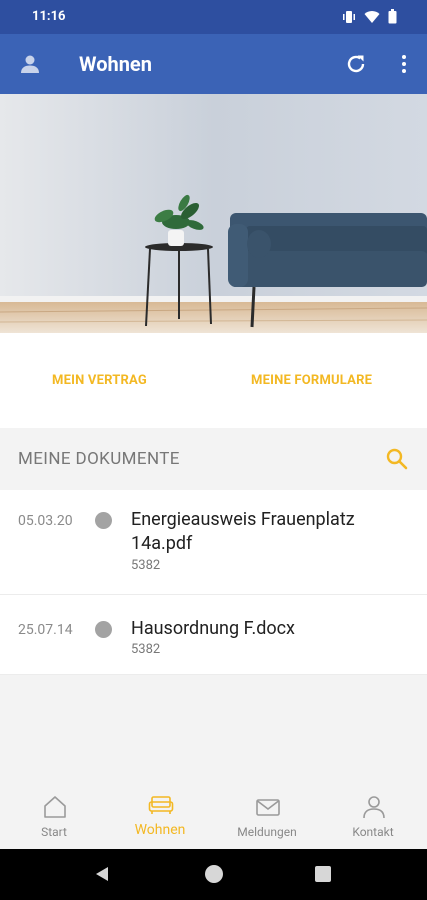 Image resolution: width=427 pixels, height=900 pixels. What do you see at coordinates (45, 630) in the screenshot?
I see `document-date: 25.07.14` at bounding box center [45, 630].